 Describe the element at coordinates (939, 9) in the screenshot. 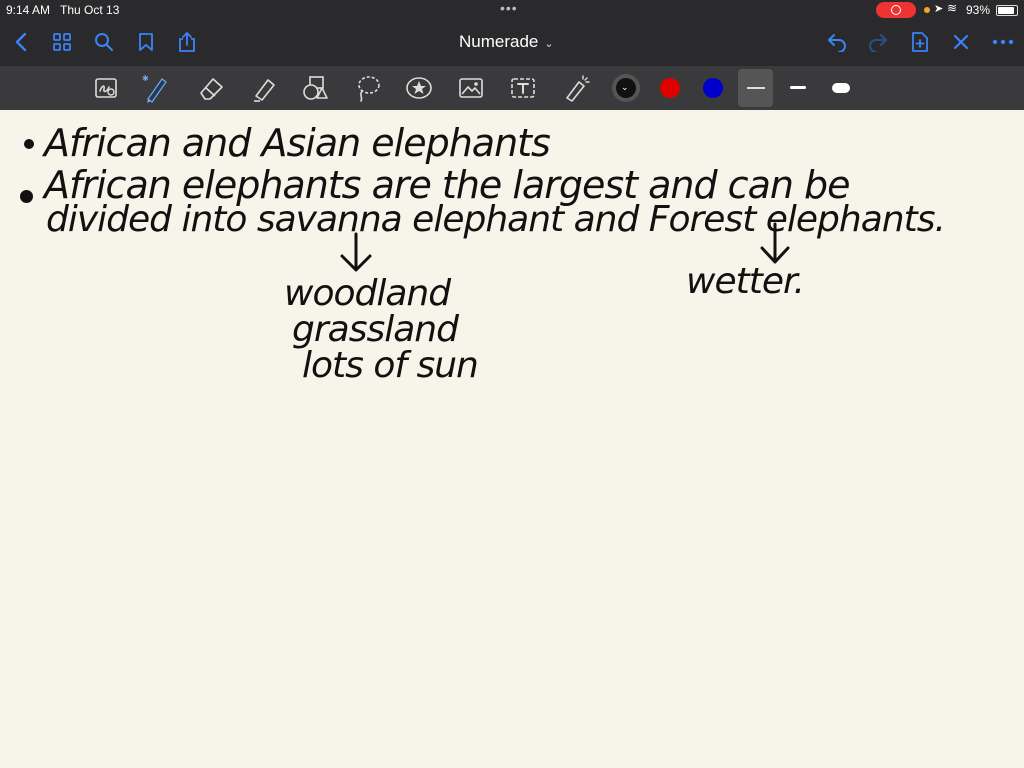

I see `location-icon: ➤` at that location.